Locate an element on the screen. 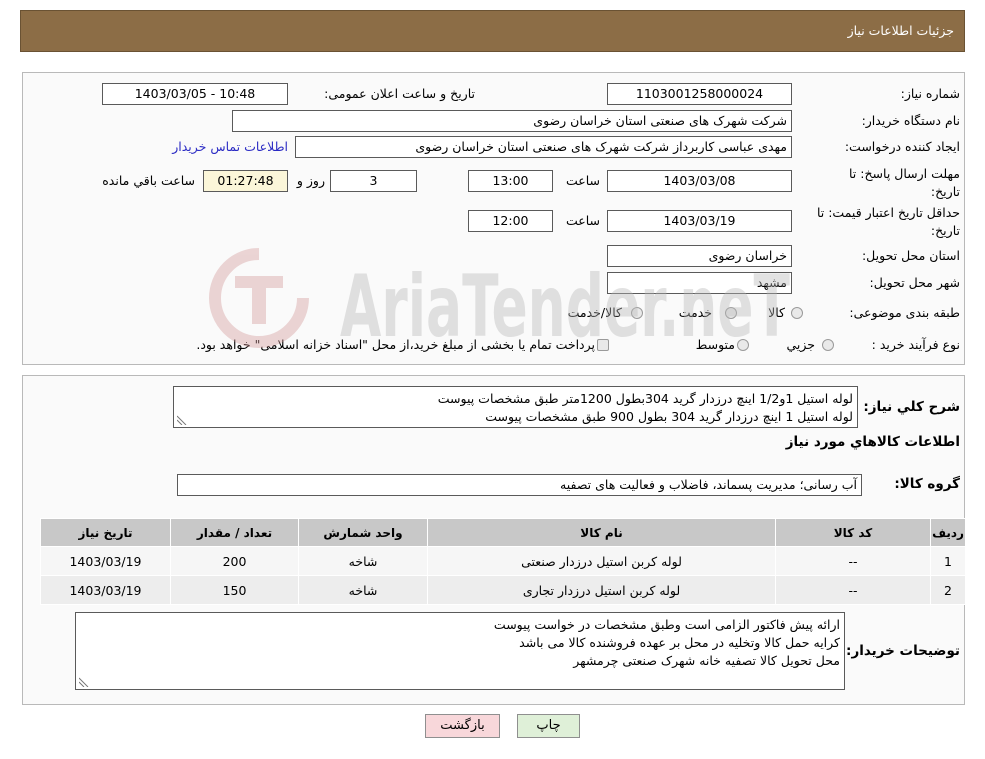  remaining-days-label: روز و is located at coordinates (310, 180).